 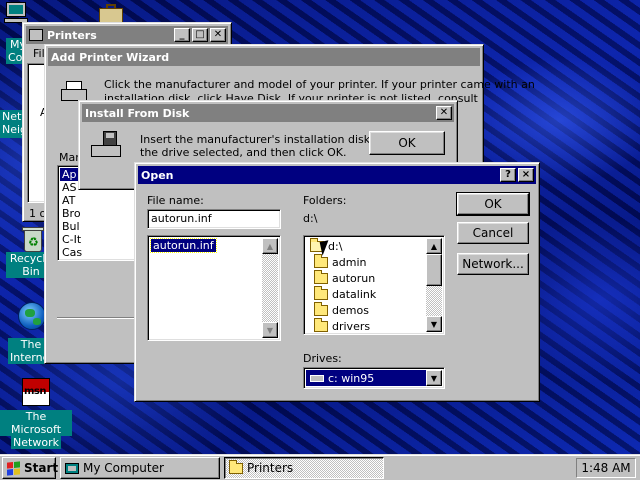 What do you see at coordinates (30, 468) in the screenshot?
I see `start-button: Start` at bounding box center [30, 468].